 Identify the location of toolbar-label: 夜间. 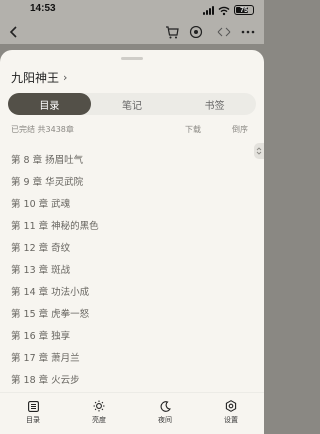
(165, 420).